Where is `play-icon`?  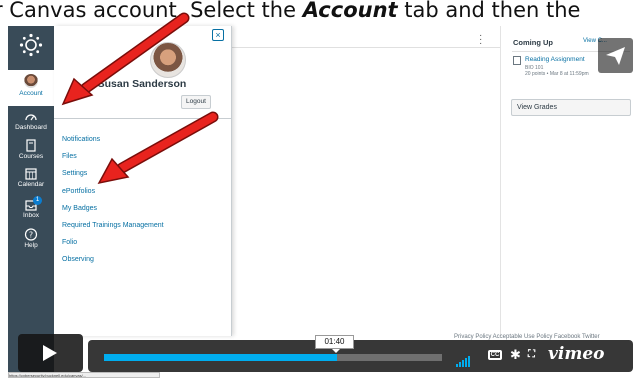
play-icon is located at coordinates (50, 353).